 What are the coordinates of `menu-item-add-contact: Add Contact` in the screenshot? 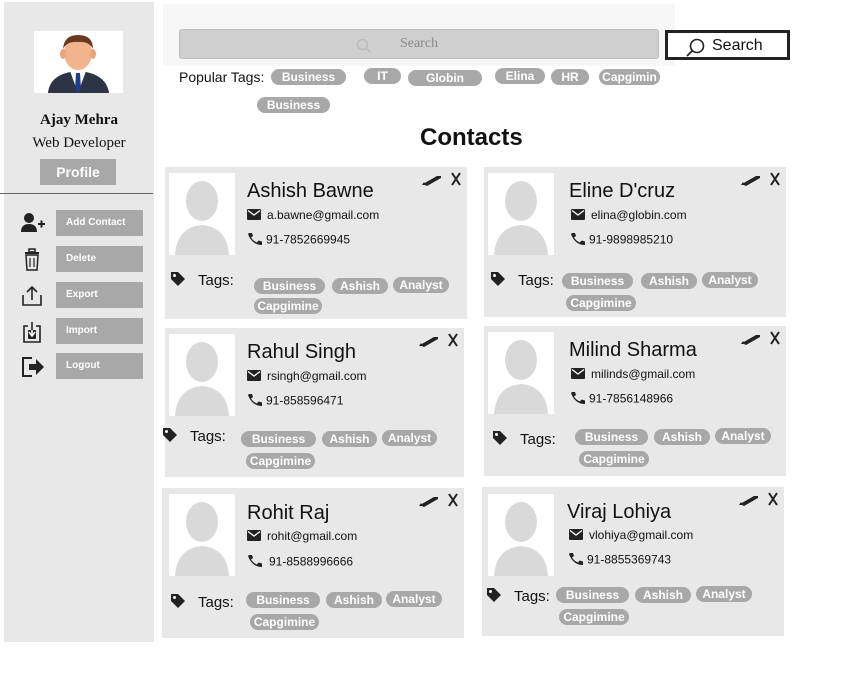 It's located at (81, 223).